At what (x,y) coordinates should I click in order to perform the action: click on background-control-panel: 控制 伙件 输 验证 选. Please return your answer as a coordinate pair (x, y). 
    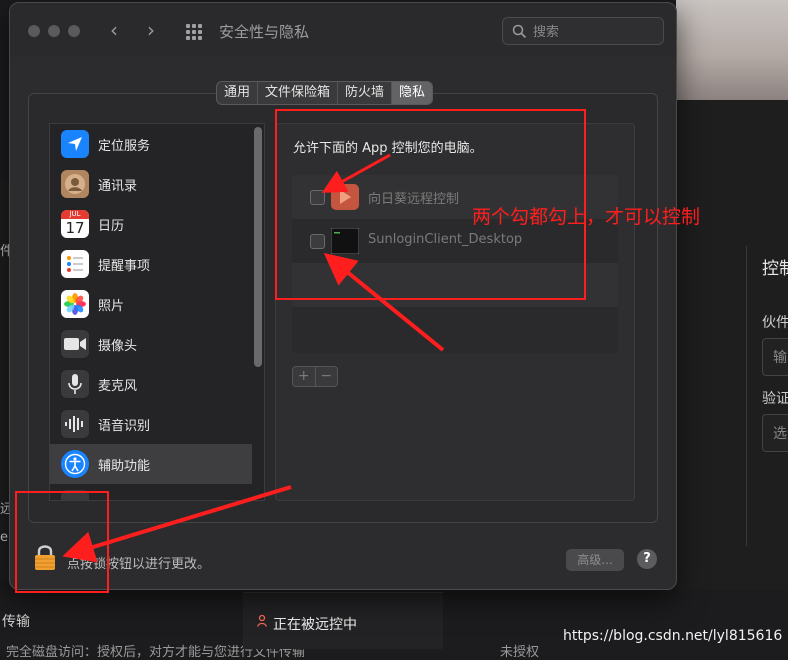
    Looking at the image, I should click on (764, 393).